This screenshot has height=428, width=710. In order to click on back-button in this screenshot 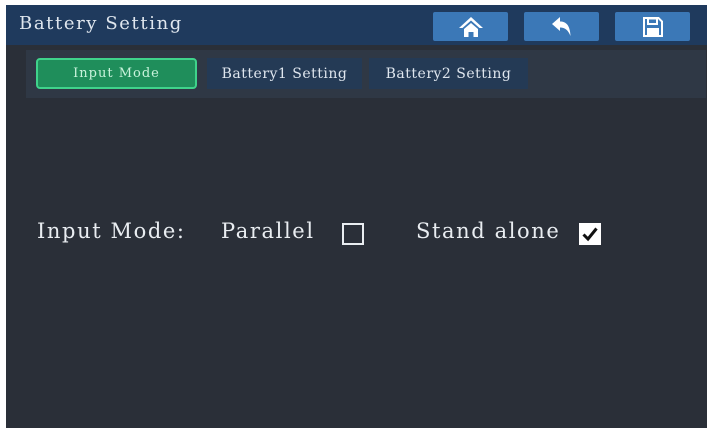, I will do `click(561, 26)`.